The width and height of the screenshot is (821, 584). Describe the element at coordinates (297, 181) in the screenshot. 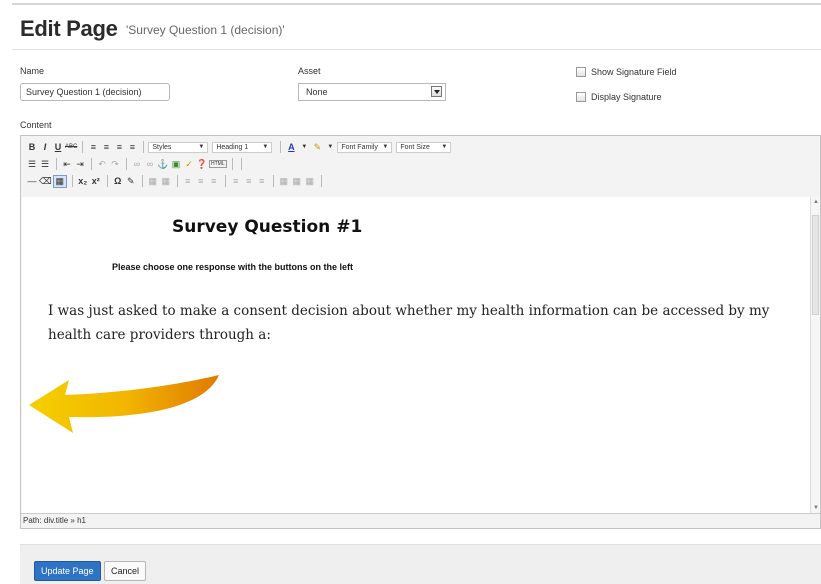

I see `table-grid-icon: ▦` at that location.